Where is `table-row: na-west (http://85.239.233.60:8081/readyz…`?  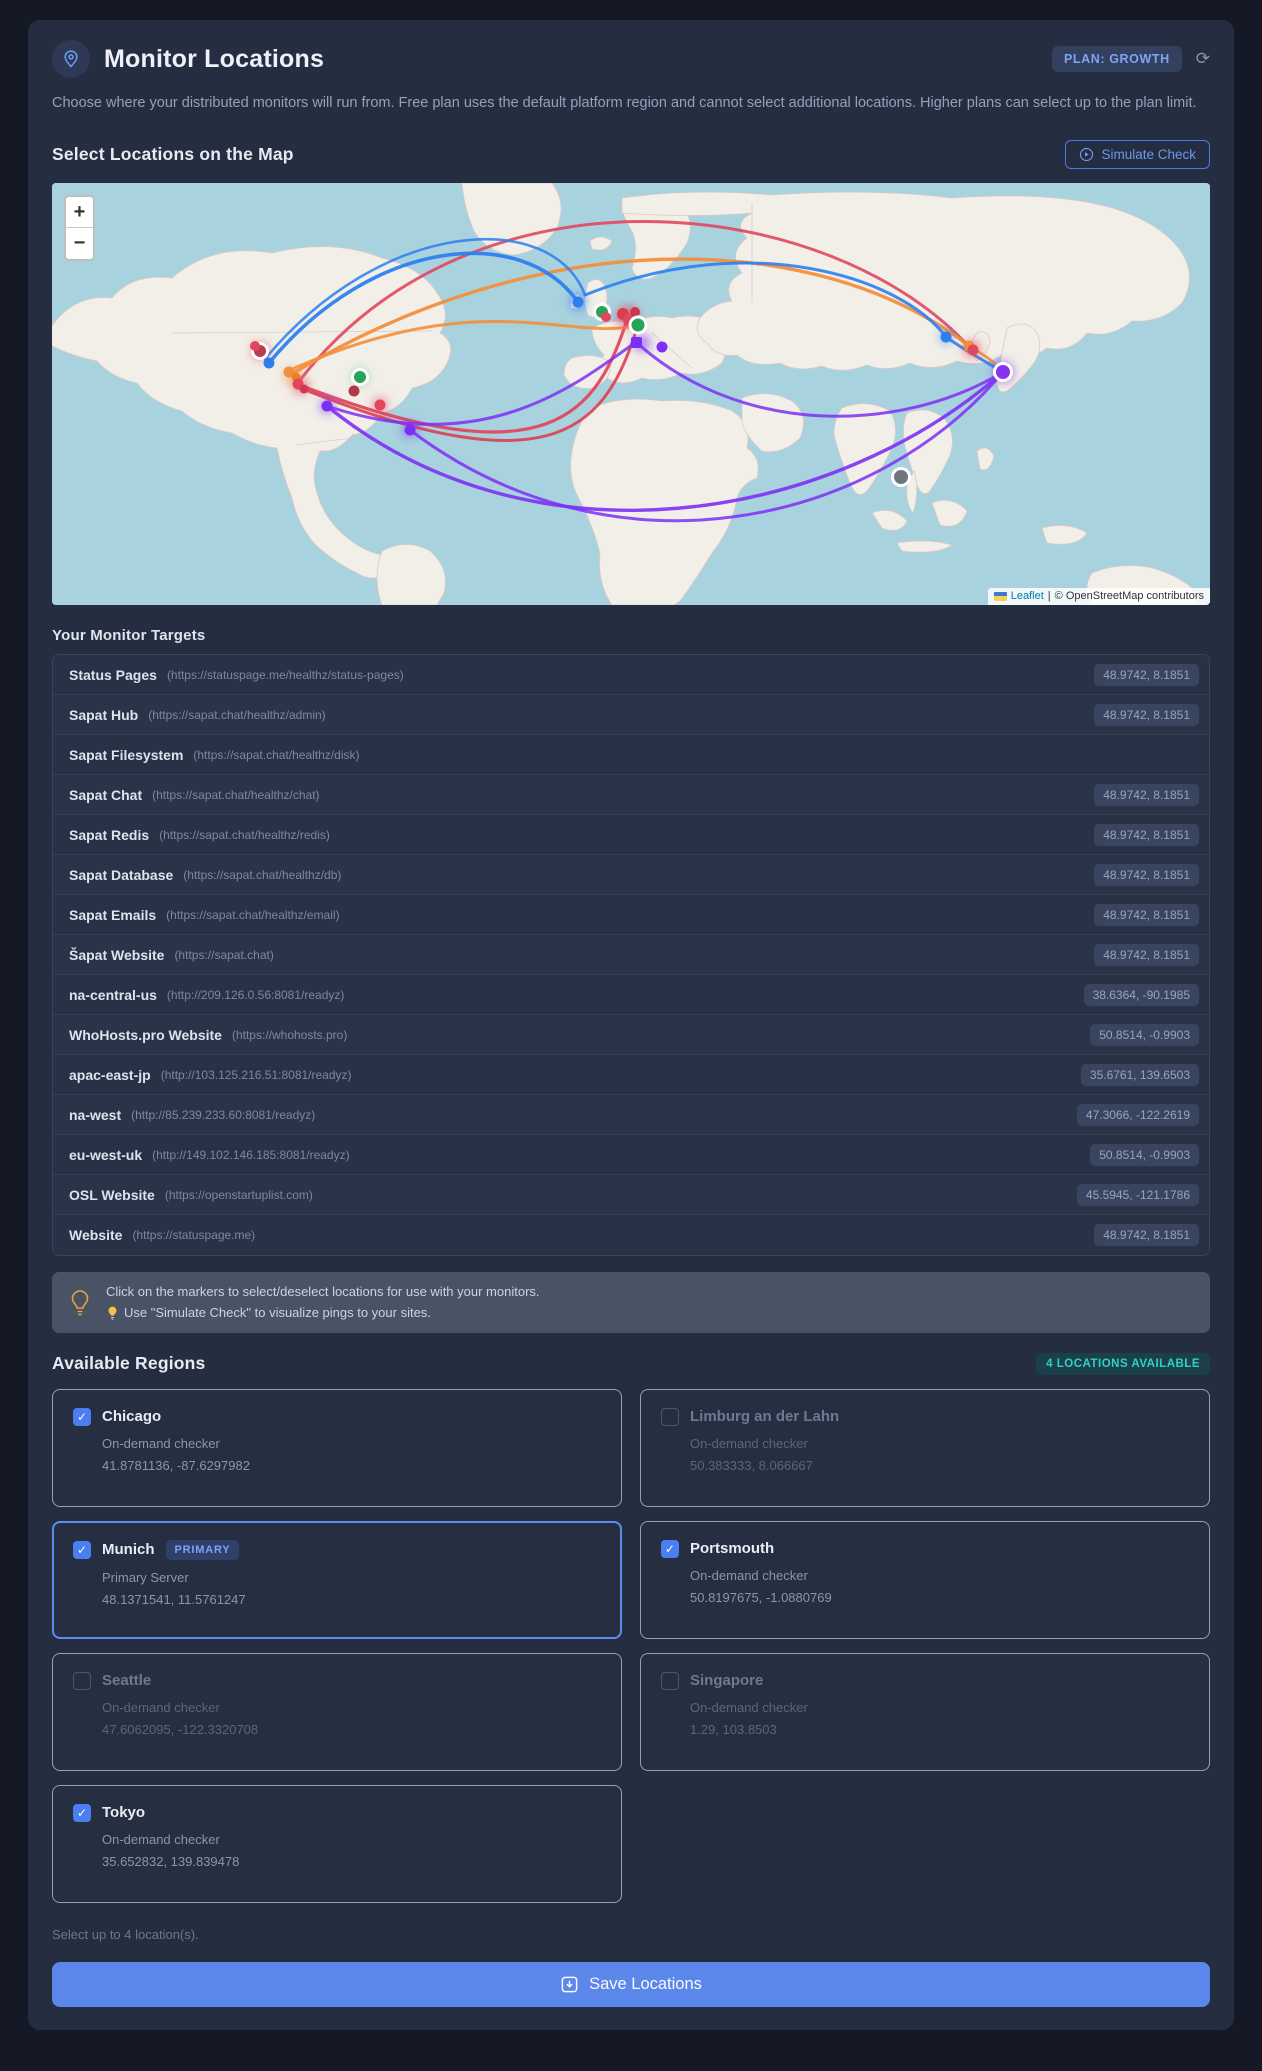
table-row: na-west (http://85.239.233.60:8081/readyz… is located at coordinates (631, 1115).